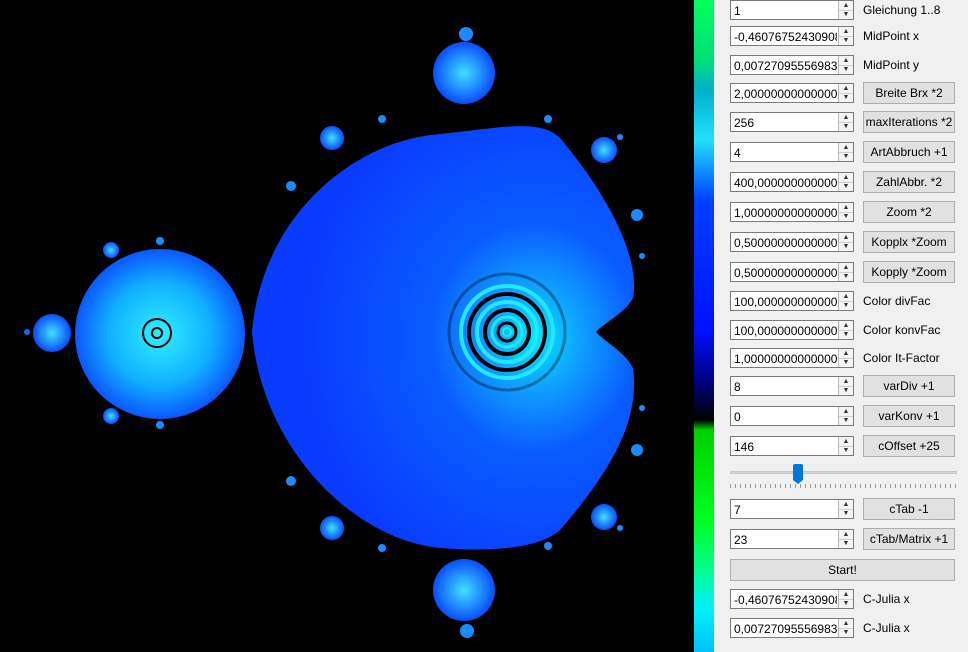 The image size is (968, 652). Describe the element at coordinates (798, 474) in the screenshot. I see `slider-thumb` at that location.